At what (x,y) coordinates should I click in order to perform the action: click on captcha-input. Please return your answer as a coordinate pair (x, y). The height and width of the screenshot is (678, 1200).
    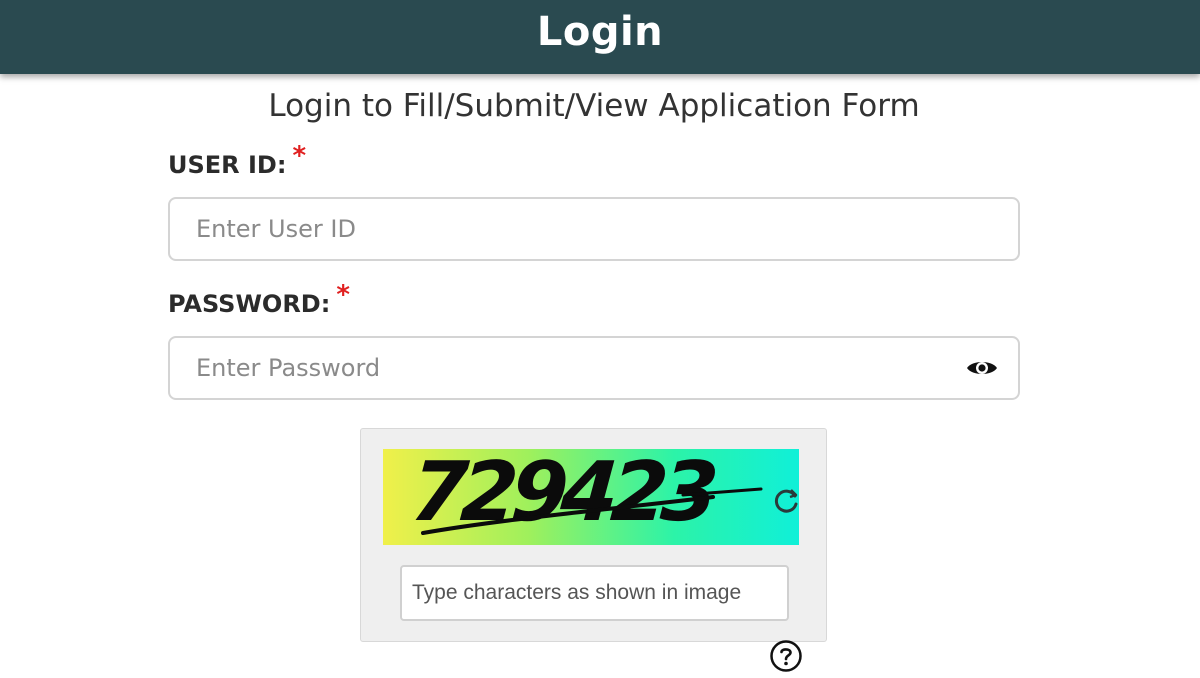
    Looking at the image, I should click on (594, 593).